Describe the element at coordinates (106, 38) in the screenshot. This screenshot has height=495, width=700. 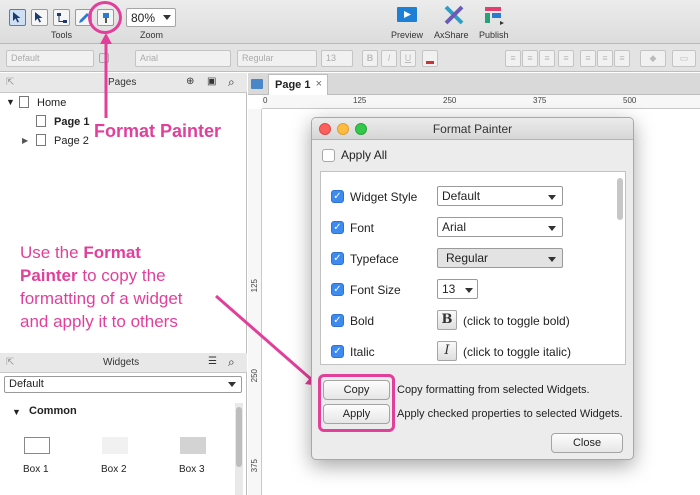
I see `arrowhead` at that location.